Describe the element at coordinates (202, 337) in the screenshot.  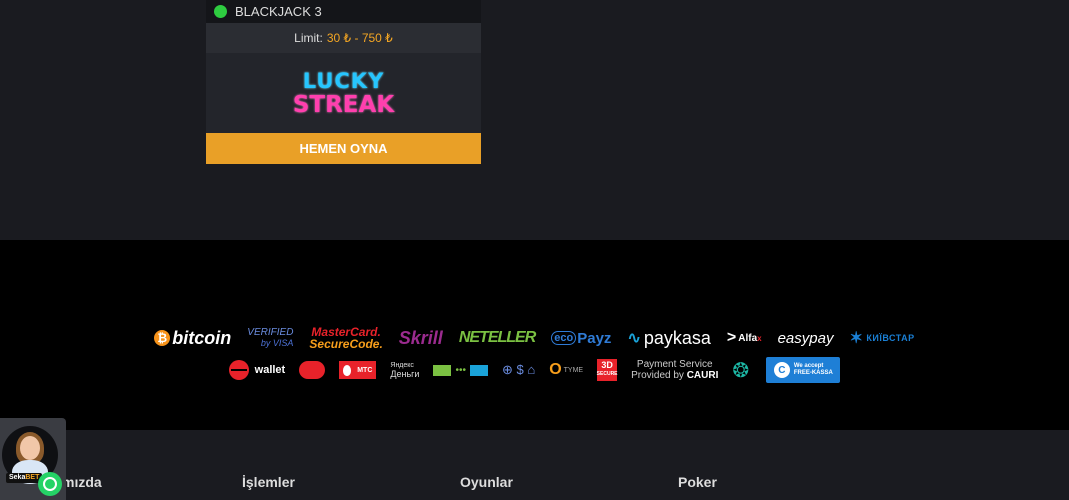
I see `bitcoin-text: bitcoin` at that location.